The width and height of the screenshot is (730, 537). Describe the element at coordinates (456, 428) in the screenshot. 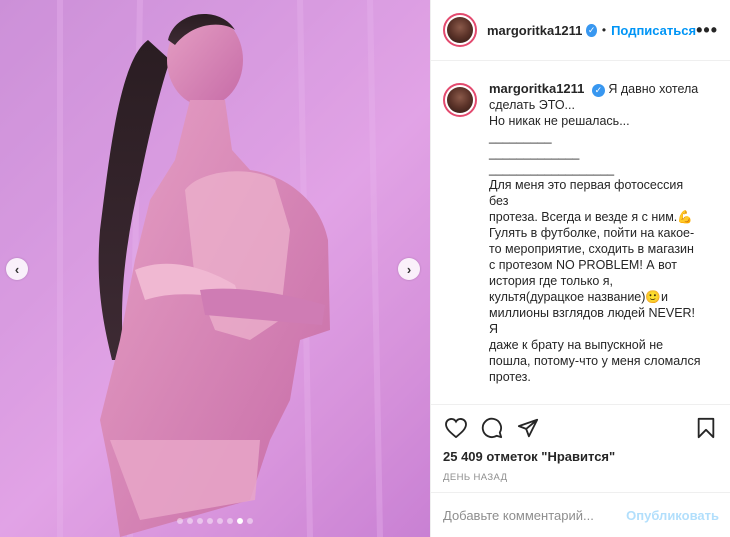

I see `heart-icon` at that location.